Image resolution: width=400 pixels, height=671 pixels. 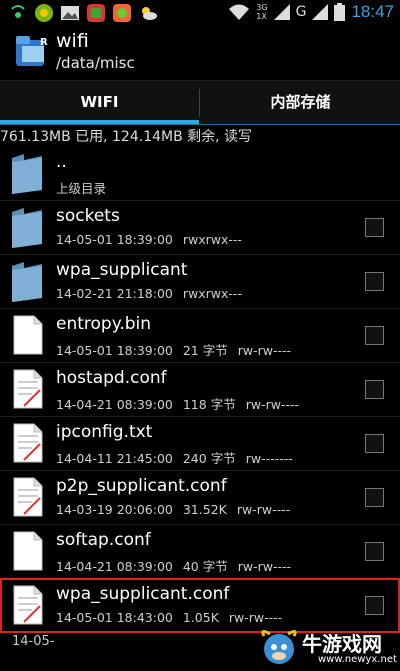 I want to click on list-item-parent-directory: .. 上级目录, so click(x=200, y=173).